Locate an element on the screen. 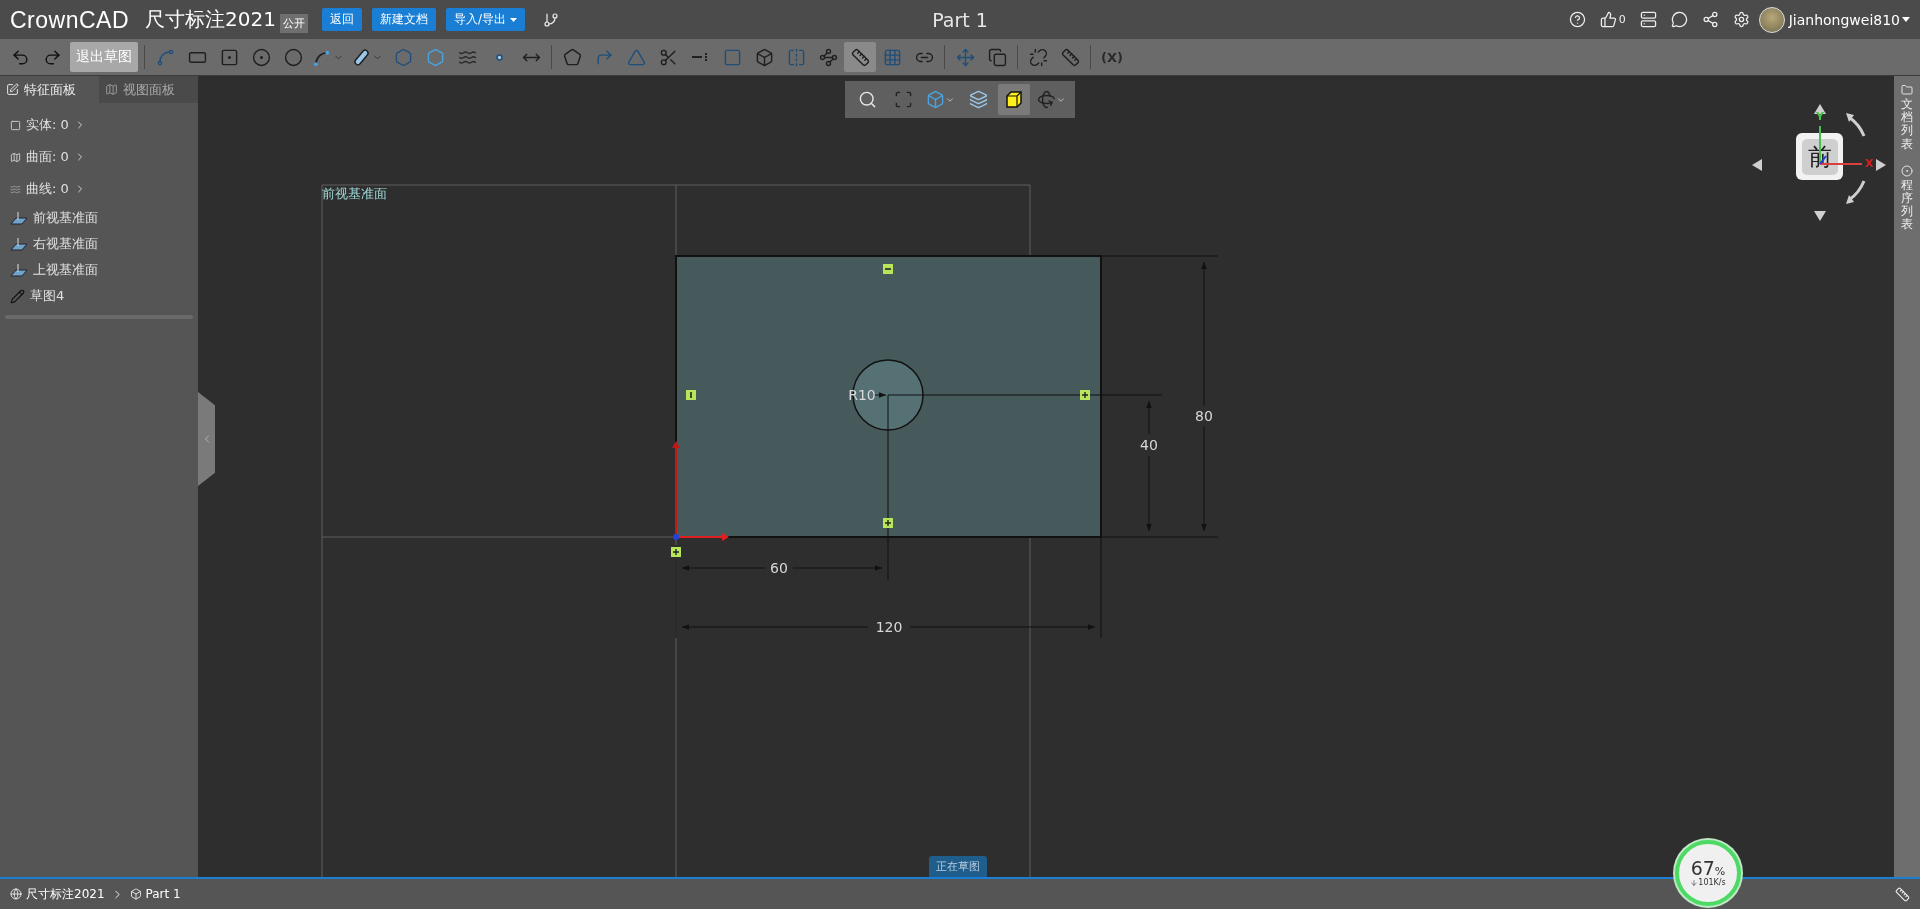 The image size is (1920, 909). view-right-arrow-icon is located at coordinates (1881, 165).